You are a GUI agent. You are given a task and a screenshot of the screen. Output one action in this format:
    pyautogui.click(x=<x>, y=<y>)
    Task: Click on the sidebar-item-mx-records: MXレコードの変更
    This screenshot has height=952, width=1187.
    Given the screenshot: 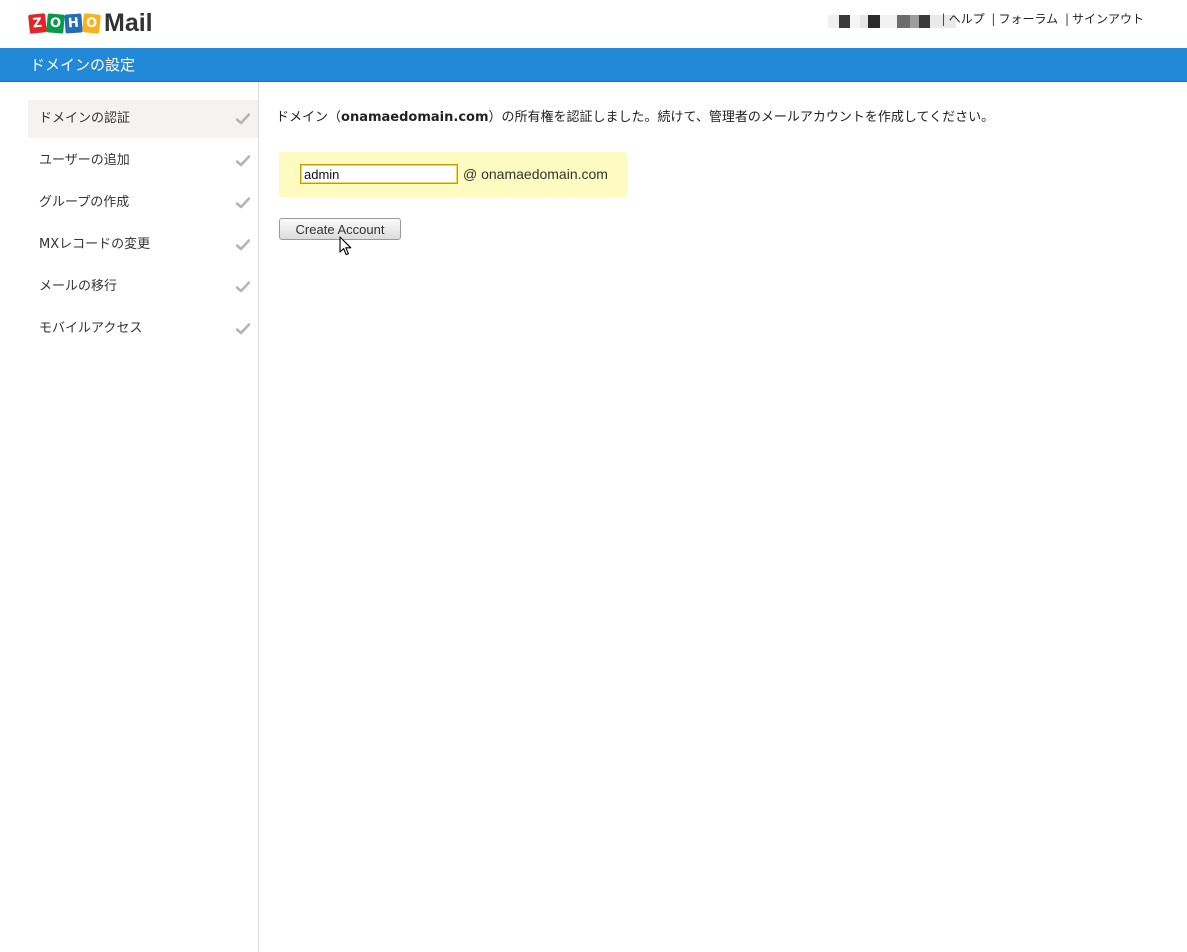 What is the action you would take?
    pyautogui.click(x=143, y=245)
    